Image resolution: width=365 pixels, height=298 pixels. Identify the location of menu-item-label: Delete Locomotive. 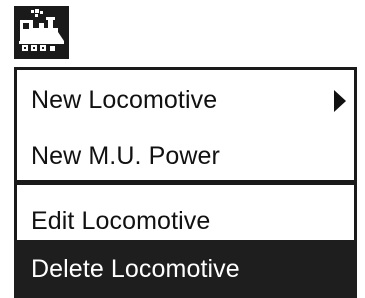
(135, 268).